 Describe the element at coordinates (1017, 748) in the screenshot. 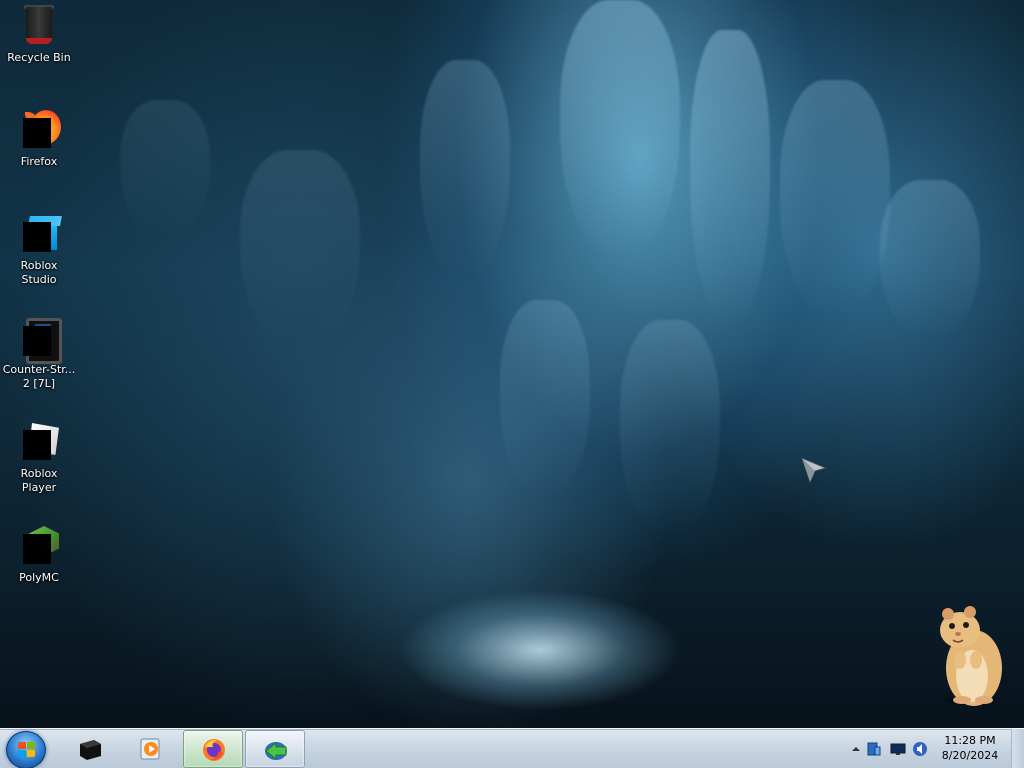

I see `show-desktop-button` at that location.